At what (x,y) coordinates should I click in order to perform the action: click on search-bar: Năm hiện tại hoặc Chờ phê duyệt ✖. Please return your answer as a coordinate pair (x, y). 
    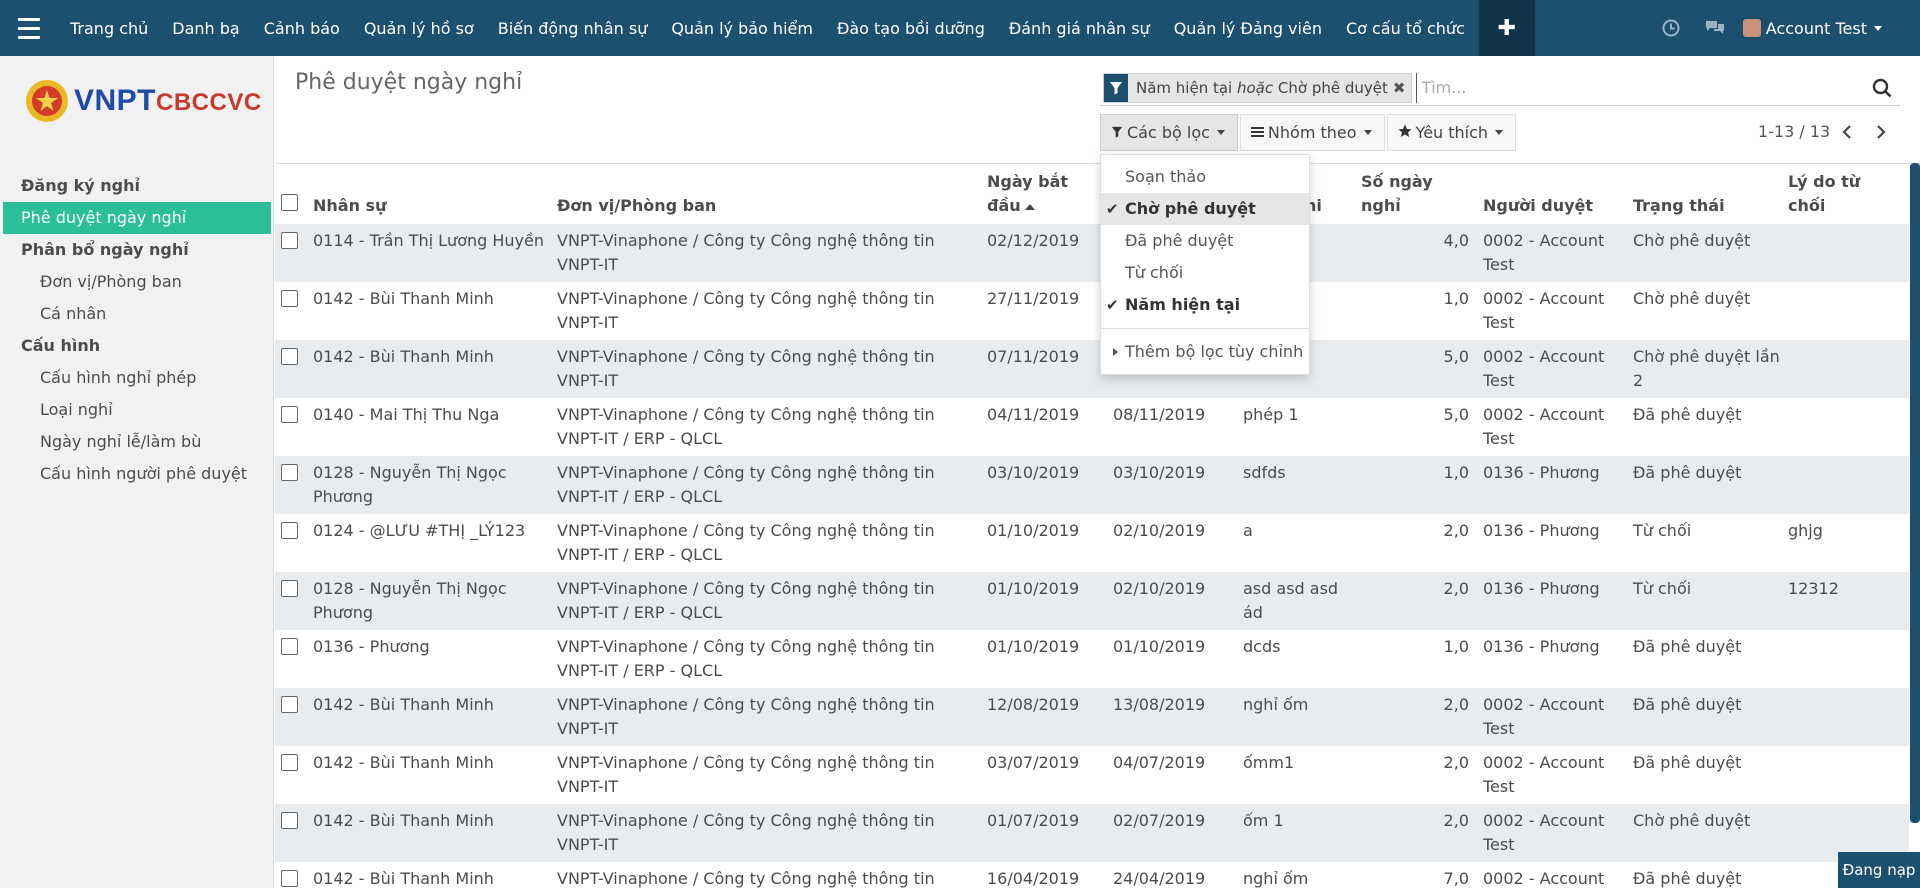
    Looking at the image, I should click on (1500, 88).